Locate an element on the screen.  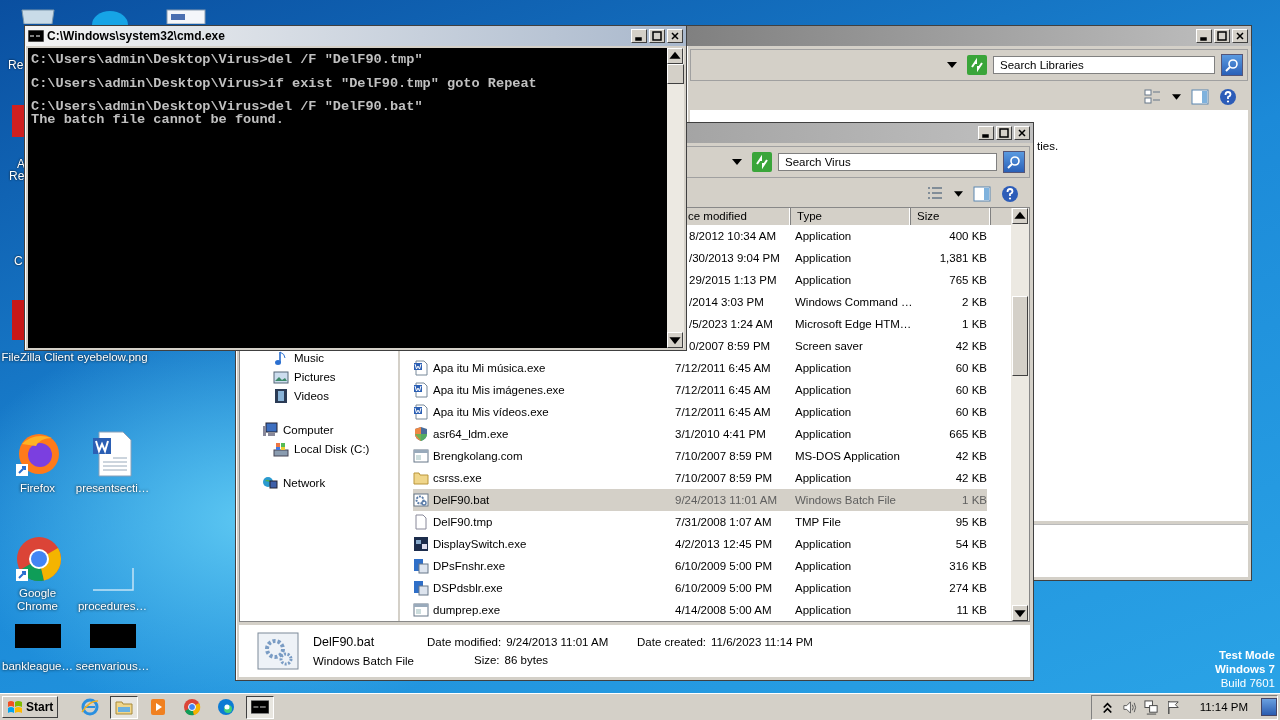
app-icon is located at coordinates (110, 17).